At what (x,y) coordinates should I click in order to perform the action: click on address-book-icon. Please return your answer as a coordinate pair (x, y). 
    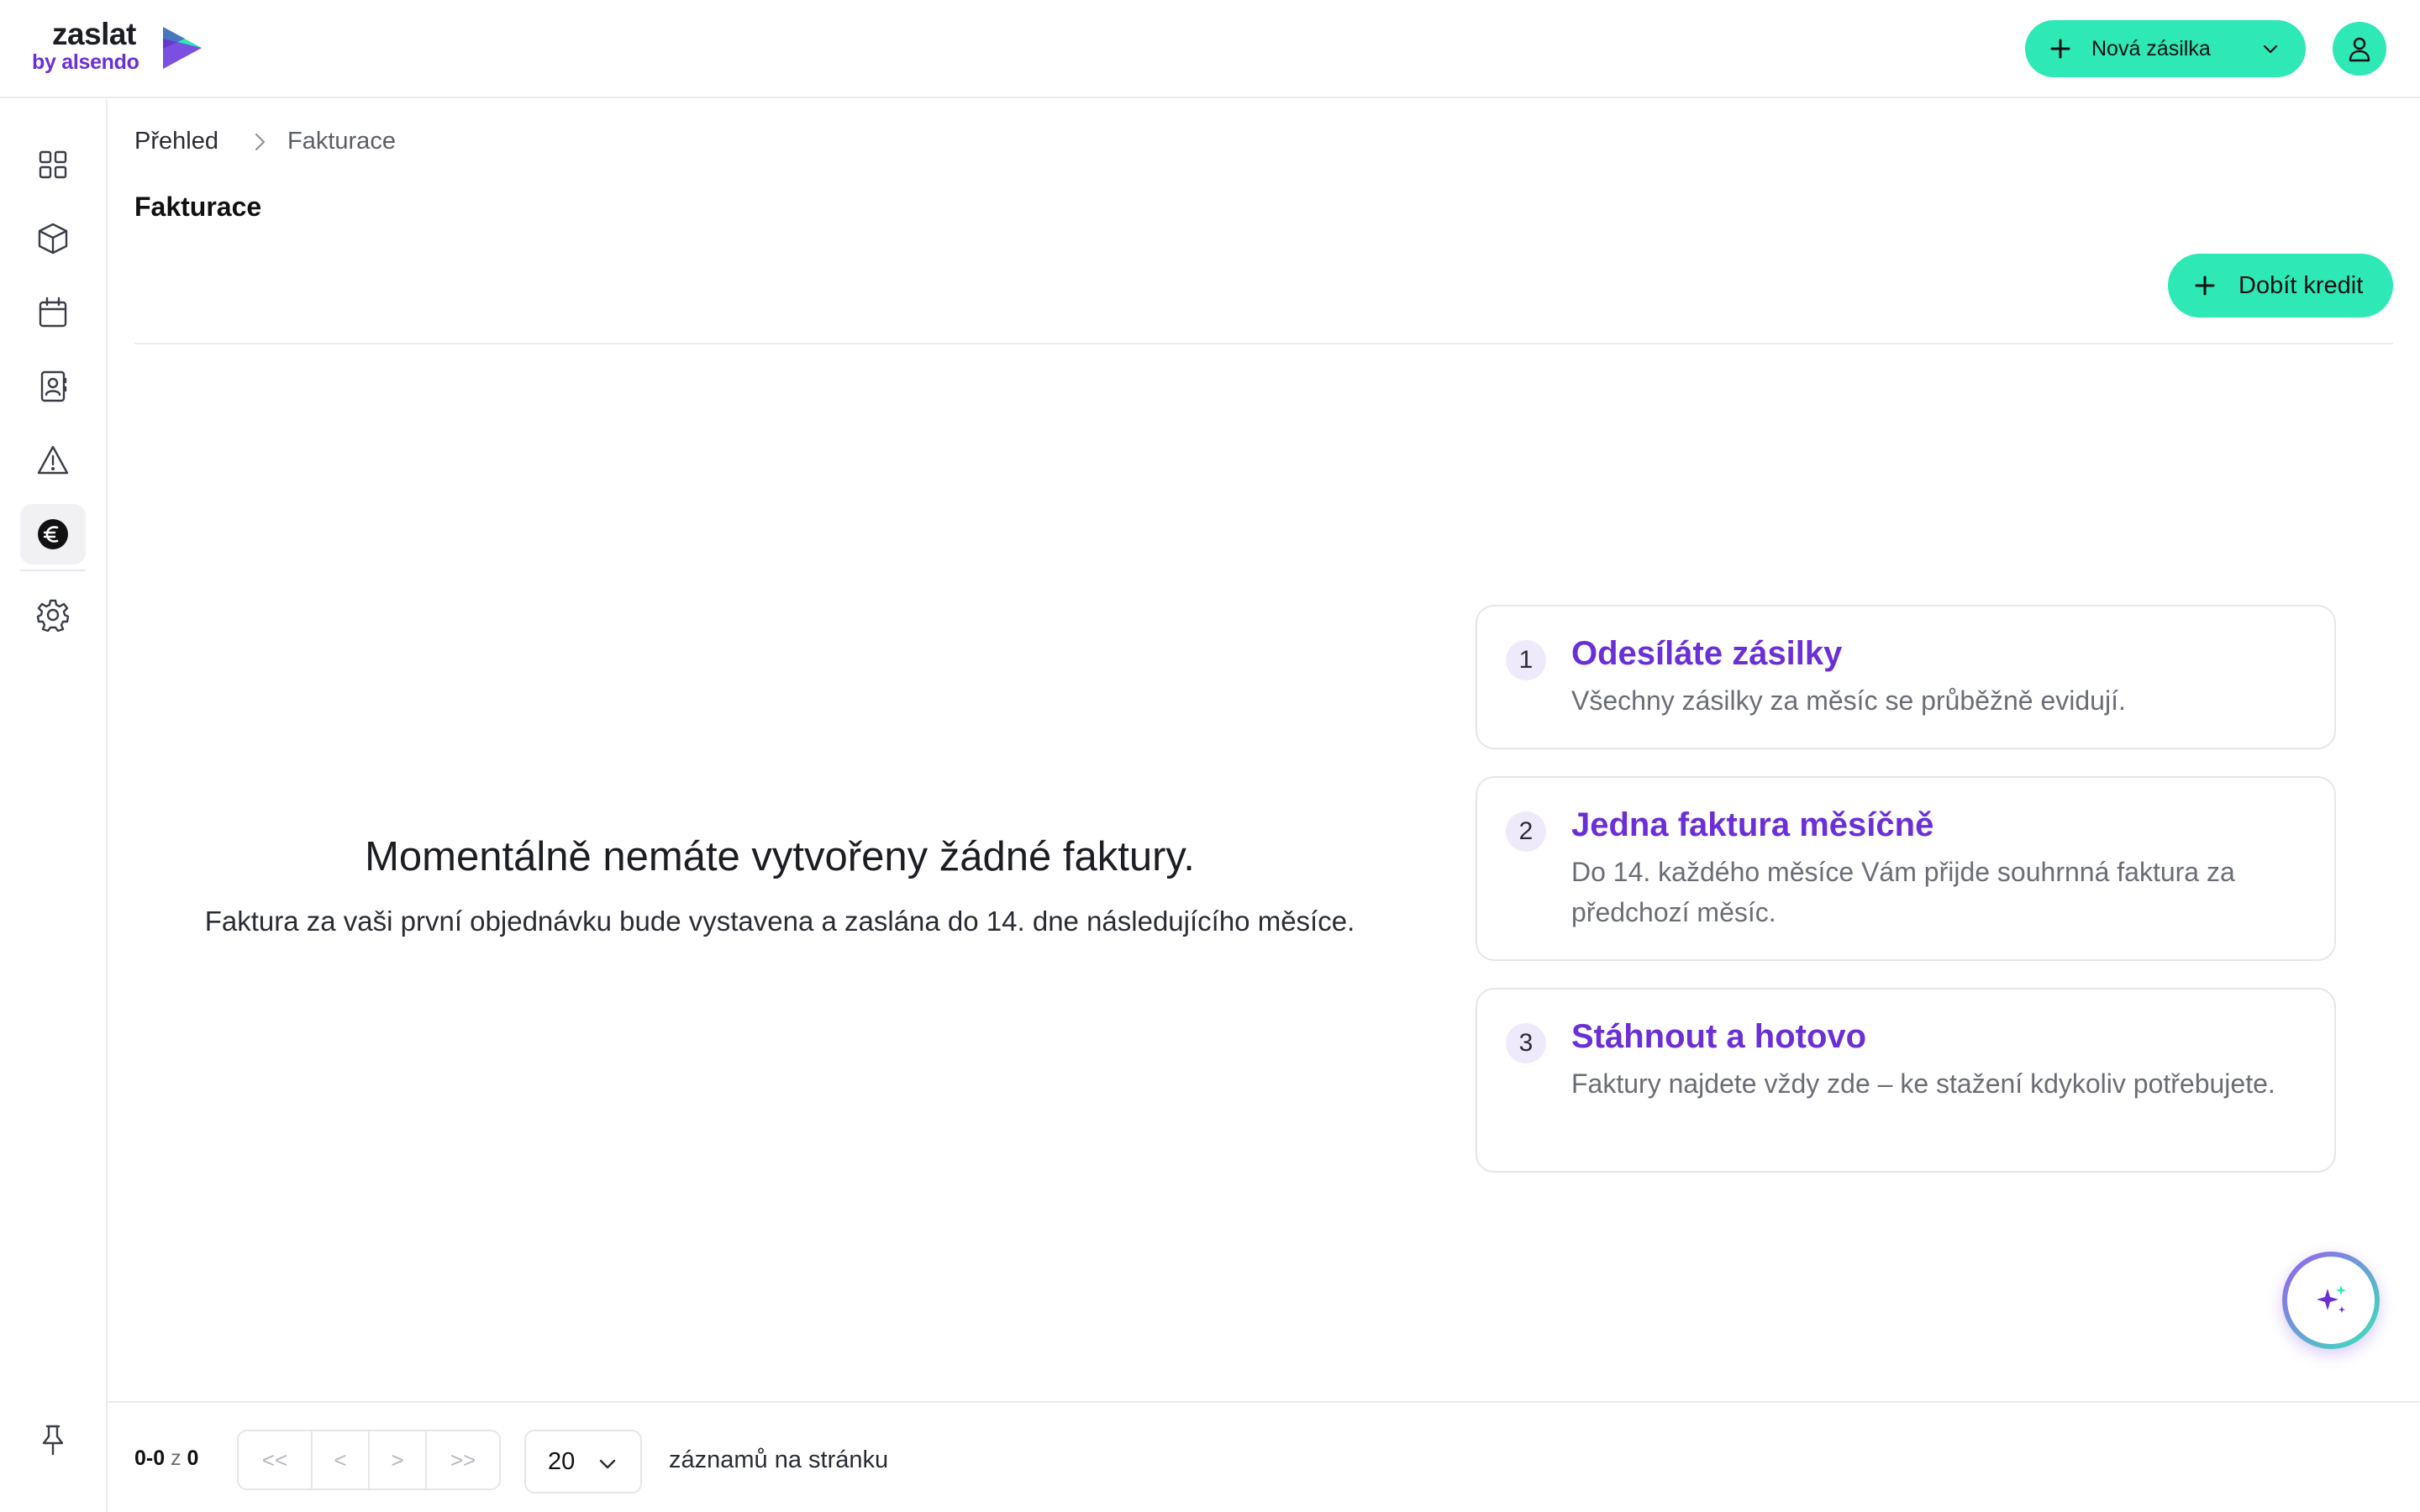
    Looking at the image, I should click on (53, 386).